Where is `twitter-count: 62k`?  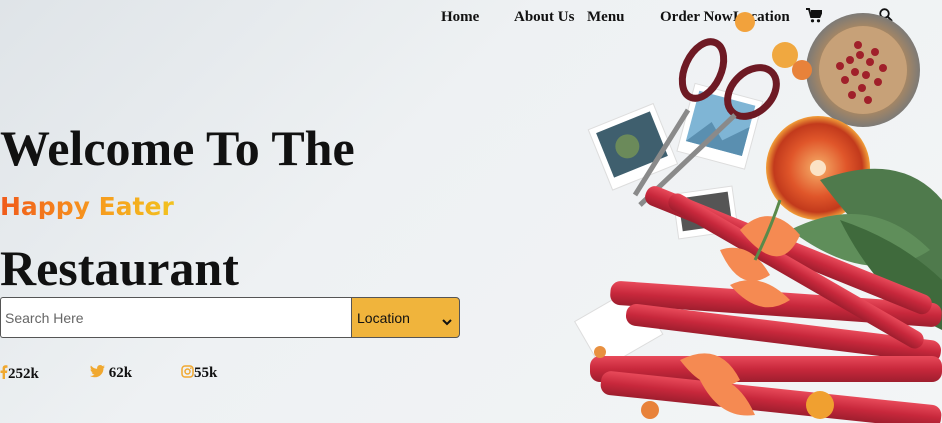 twitter-count: 62k is located at coordinates (120, 373).